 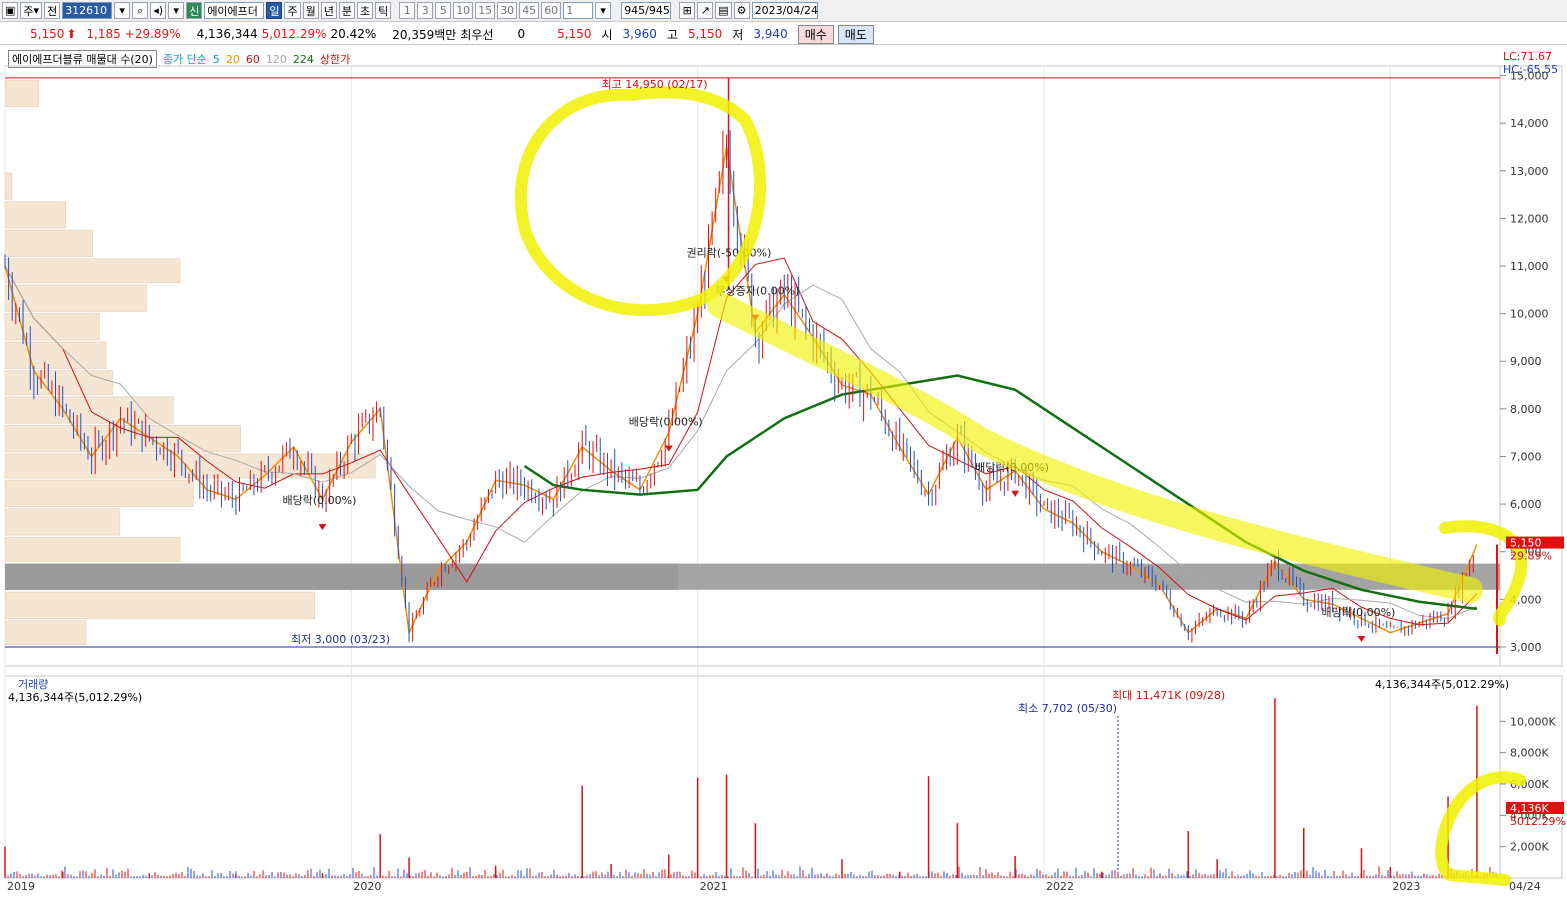 I want to click on volume-profile-max-band-extension, so click(x=752, y=576).